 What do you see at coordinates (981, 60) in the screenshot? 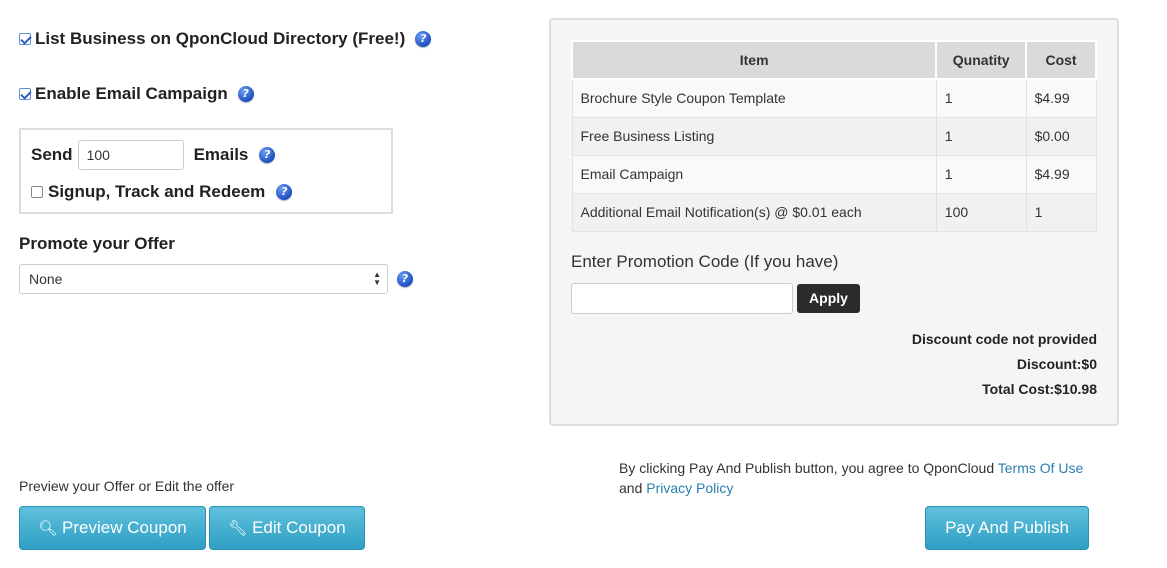
I see `column-header-quantity: Qunatity` at bounding box center [981, 60].